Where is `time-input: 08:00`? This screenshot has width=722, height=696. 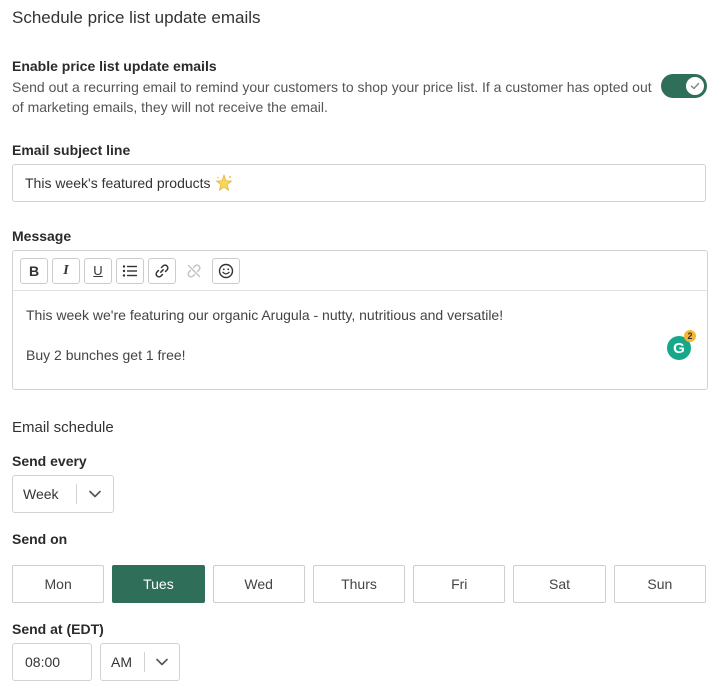 time-input: 08:00 is located at coordinates (52, 662).